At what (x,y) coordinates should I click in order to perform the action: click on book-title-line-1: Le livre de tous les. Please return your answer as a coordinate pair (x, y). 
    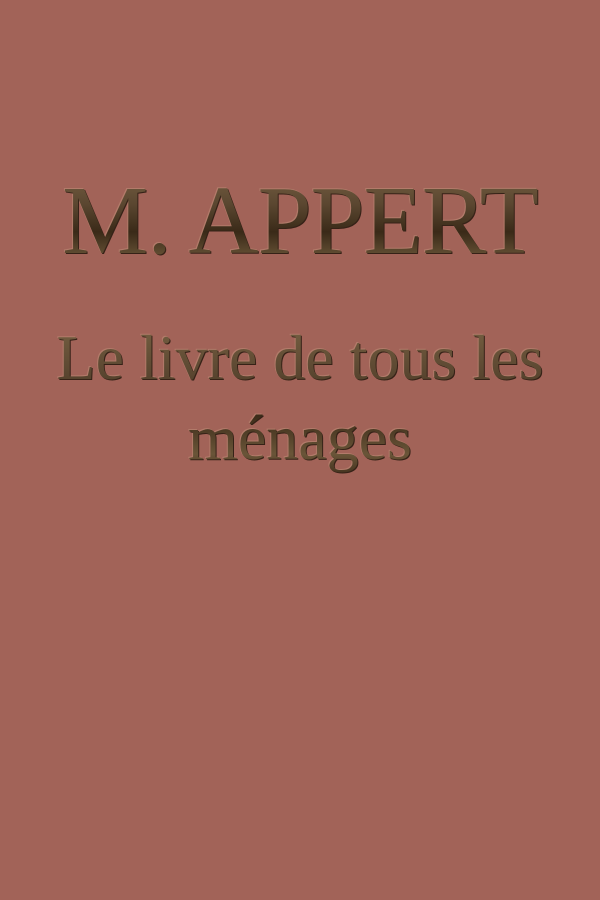
    Looking at the image, I should click on (300, 357).